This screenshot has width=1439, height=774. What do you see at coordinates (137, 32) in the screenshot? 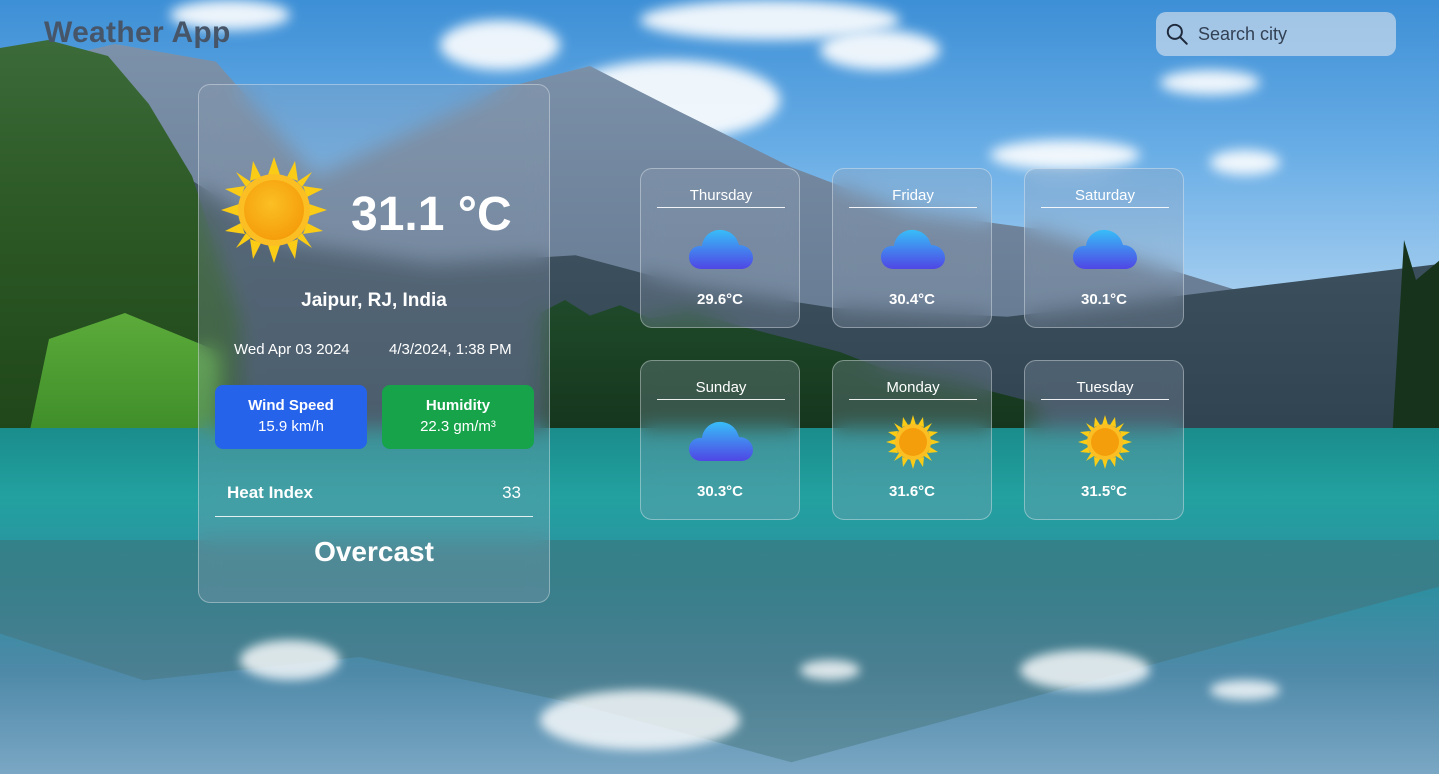
I see `app-title: Weather App` at bounding box center [137, 32].